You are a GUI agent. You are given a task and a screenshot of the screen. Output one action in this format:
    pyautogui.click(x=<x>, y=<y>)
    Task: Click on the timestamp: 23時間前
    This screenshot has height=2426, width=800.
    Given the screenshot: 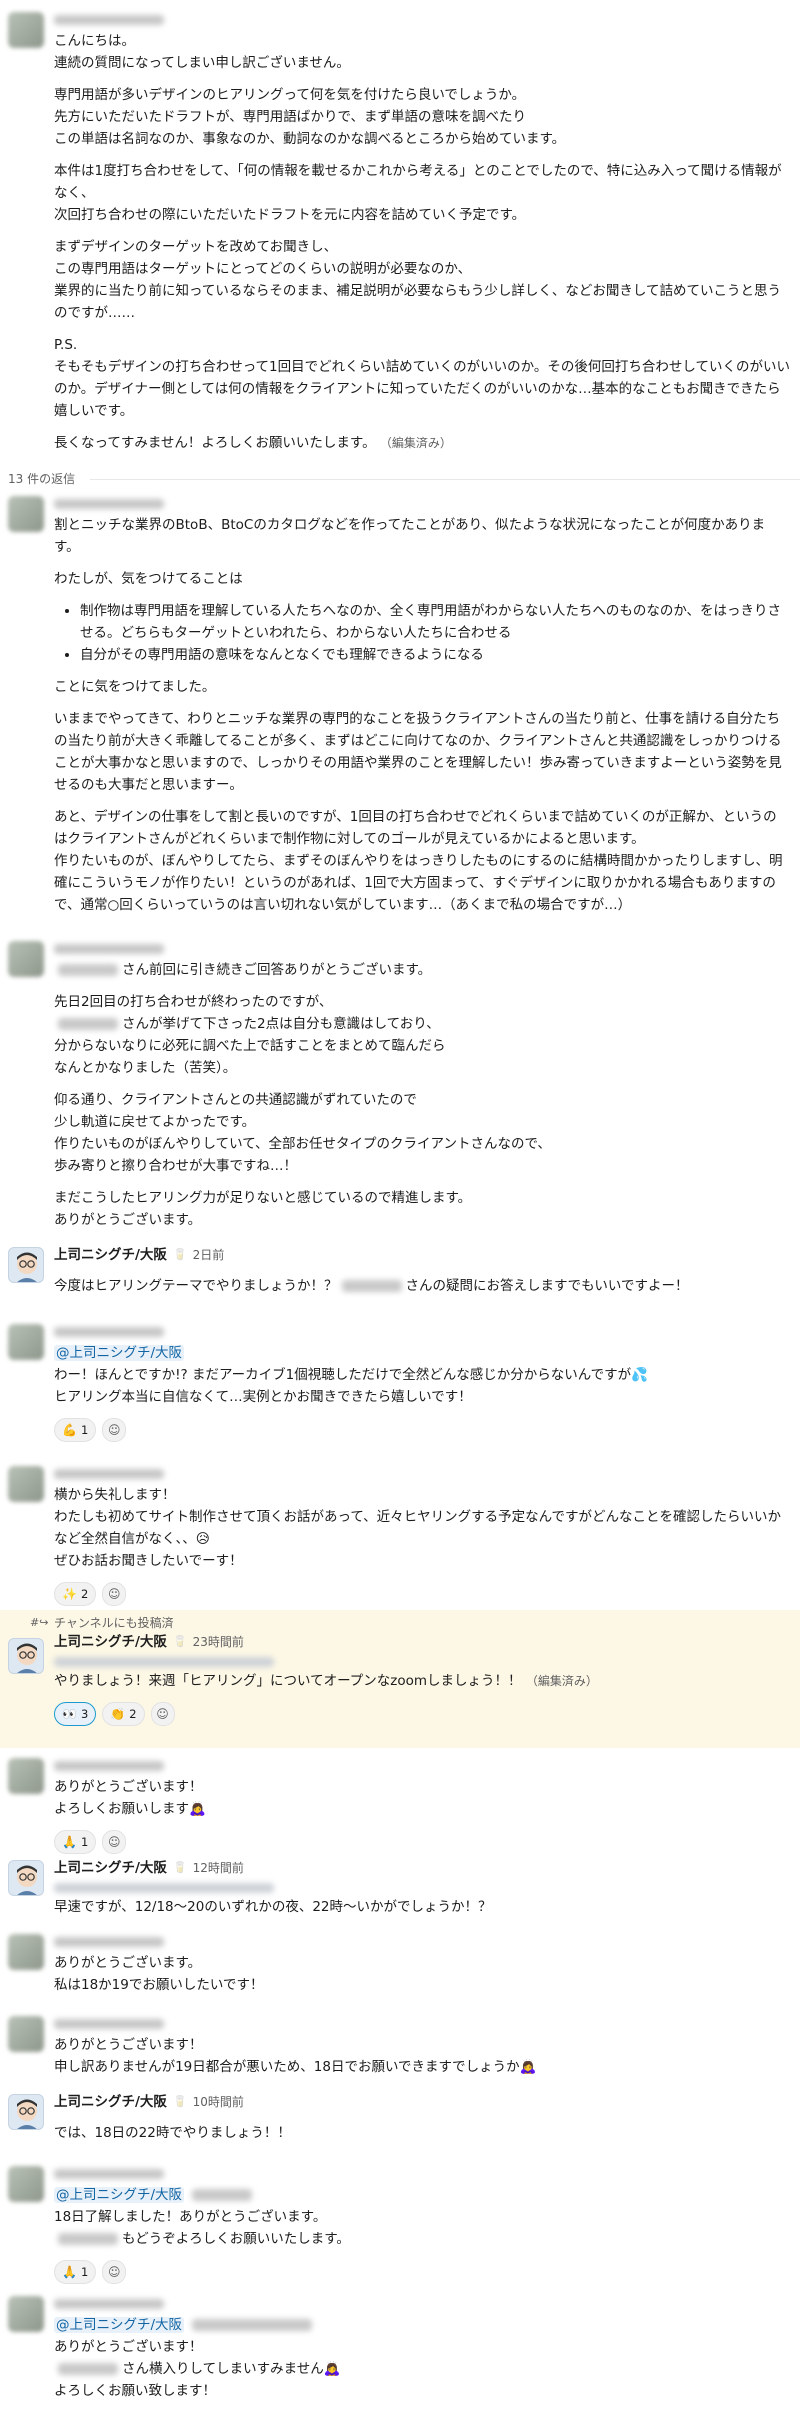 What is the action you would take?
    pyautogui.click(x=218, y=1642)
    